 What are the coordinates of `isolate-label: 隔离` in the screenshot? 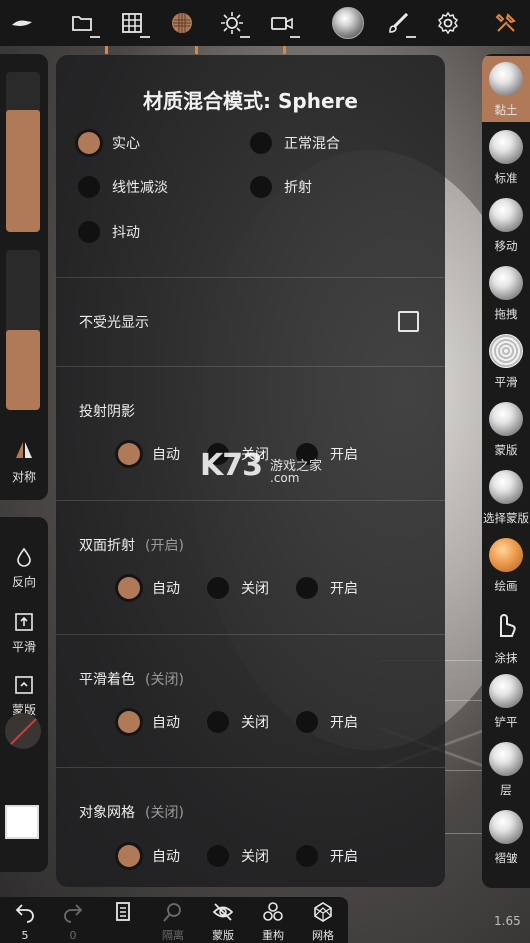 It's located at (173, 935).